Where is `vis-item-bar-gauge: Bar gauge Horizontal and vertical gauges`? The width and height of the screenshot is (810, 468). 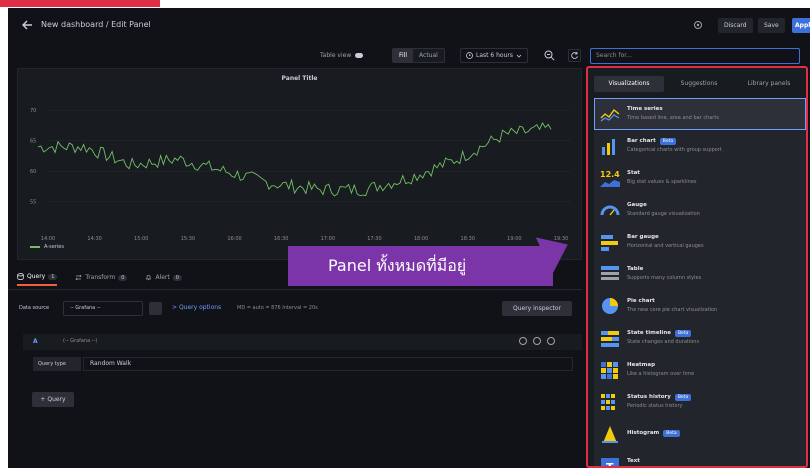
vis-item-bar-gauge: Bar gauge Horizontal and vertical gauges is located at coordinates (700, 242).